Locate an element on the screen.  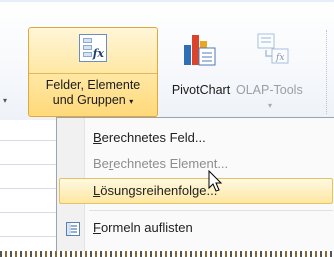
fields-label-line2: und Gruppen is located at coordinates (89, 100).